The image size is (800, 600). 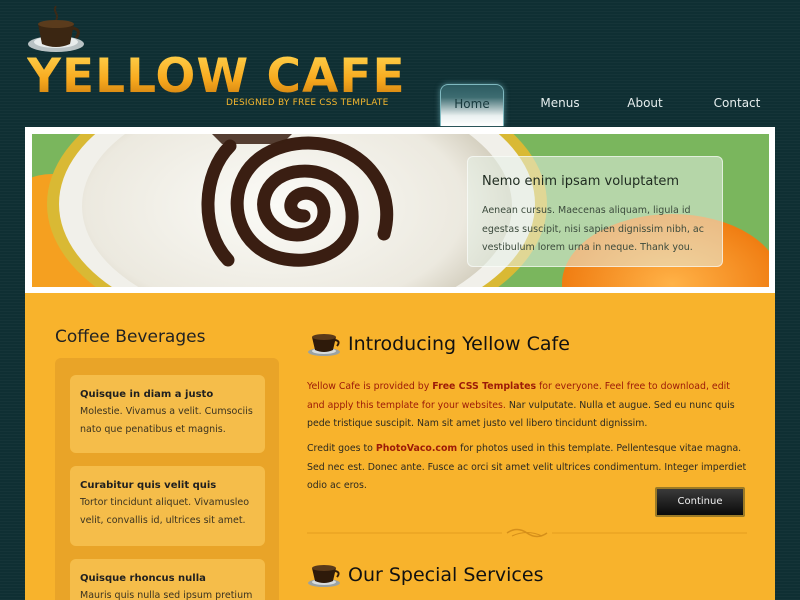 What do you see at coordinates (167, 485) in the screenshot?
I see `sidebar-card-title: Curabitur quis velit quis` at bounding box center [167, 485].